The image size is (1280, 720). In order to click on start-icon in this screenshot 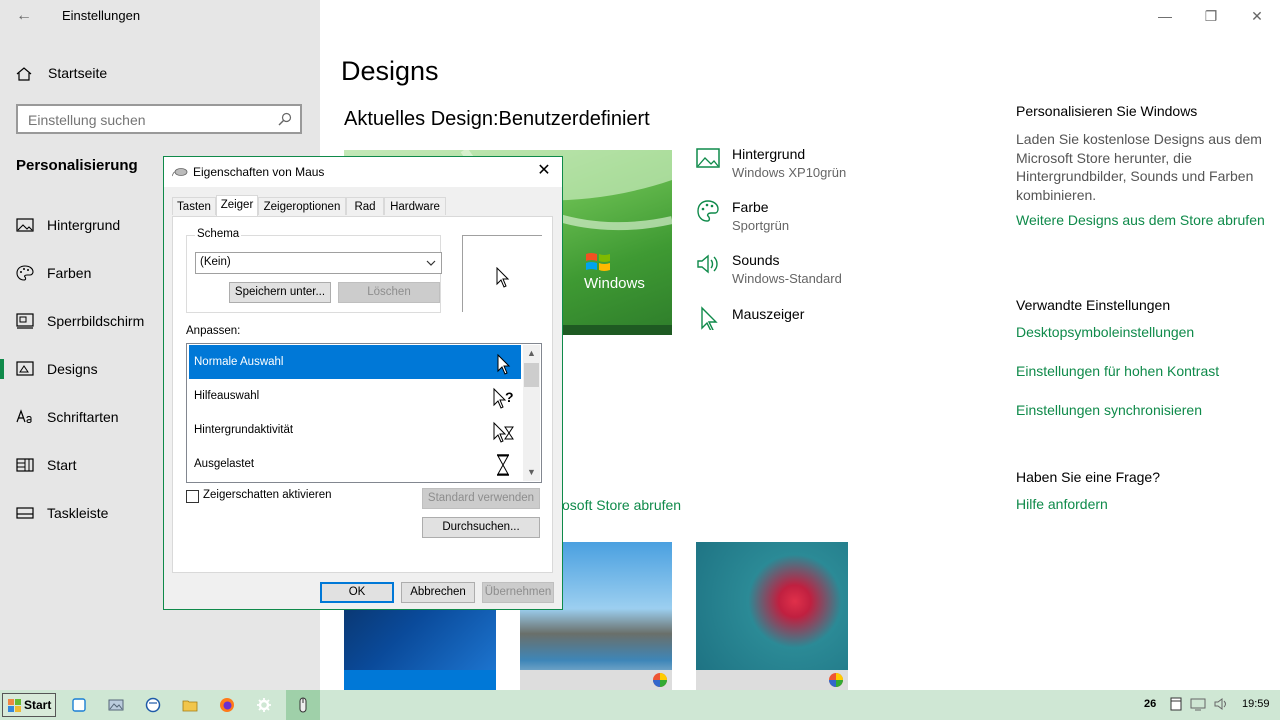, I will do `click(25, 465)`.